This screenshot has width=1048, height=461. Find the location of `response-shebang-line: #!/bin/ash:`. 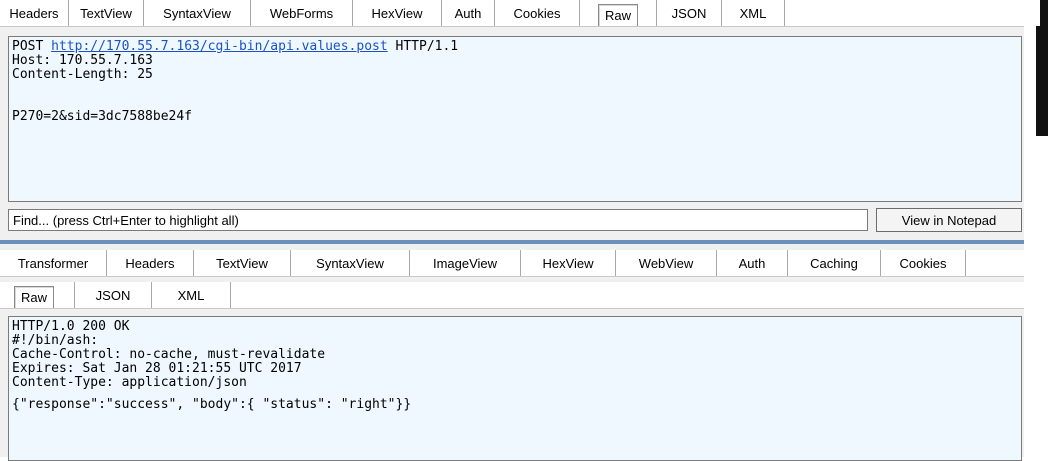

response-shebang-line: #!/bin/ash: is located at coordinates (55, 340).